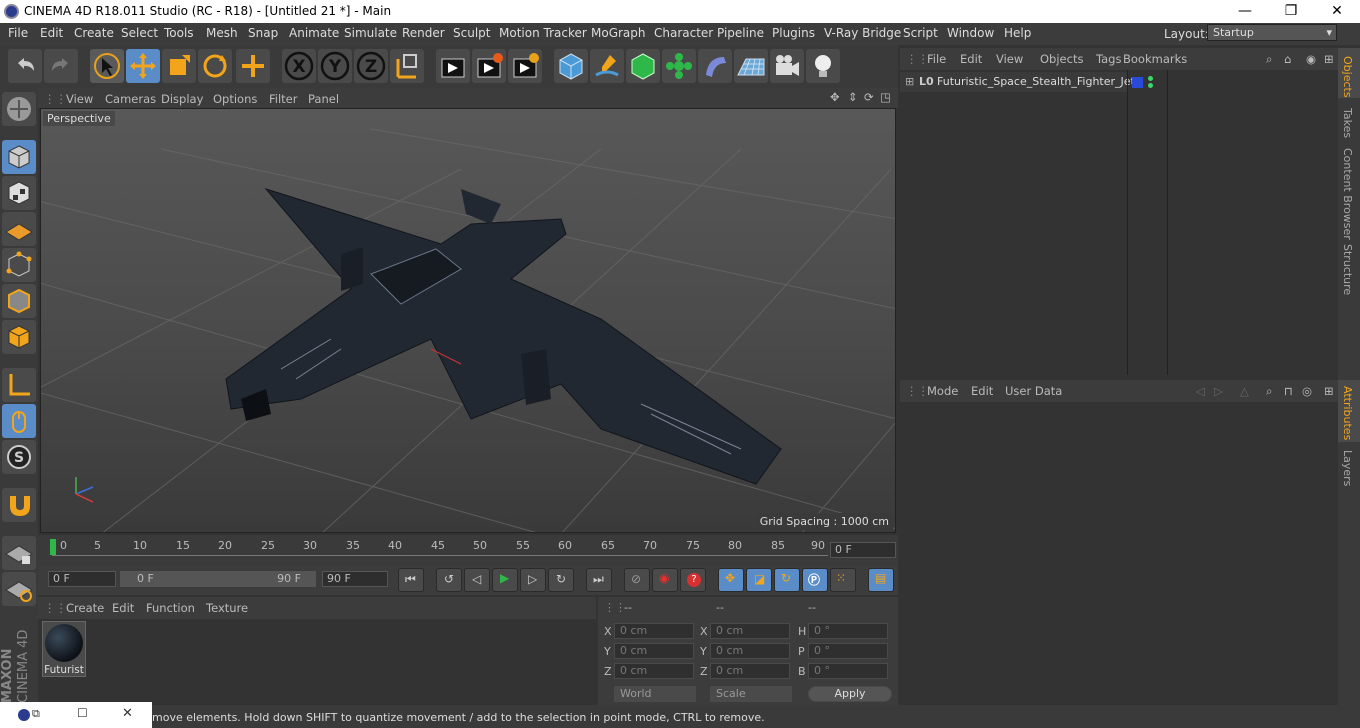 The image size is (1360, 728). I want to click on redo-button, so click(61, 66).